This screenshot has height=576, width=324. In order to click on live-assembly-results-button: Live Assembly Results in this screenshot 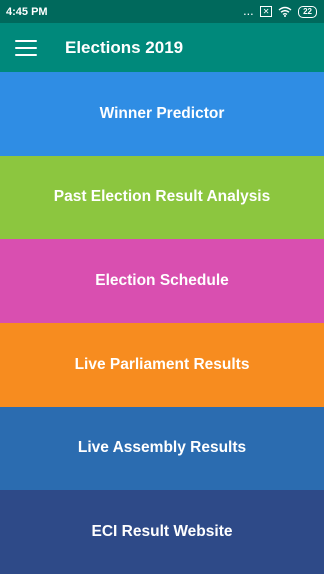, I will do `click(162, 448)`.